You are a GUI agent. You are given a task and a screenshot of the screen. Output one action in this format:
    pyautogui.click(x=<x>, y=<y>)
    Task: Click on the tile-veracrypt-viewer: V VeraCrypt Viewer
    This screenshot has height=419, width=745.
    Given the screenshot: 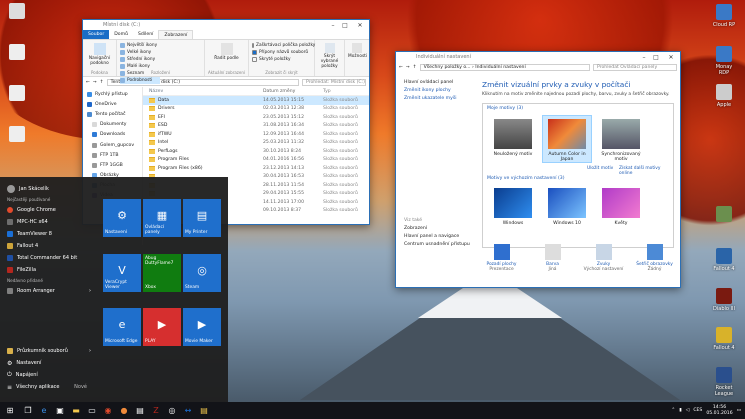 What is the action you would take?
    pyautogui.click(x=122, y=273)
    